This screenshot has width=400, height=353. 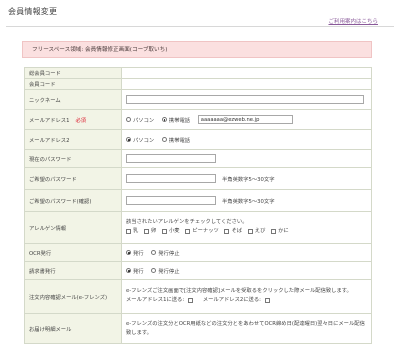 What do you see at coordinates (169, 253) in the screenshot?
I see `ocr-off-label: 発行停止` at bounding box center [169, 253].